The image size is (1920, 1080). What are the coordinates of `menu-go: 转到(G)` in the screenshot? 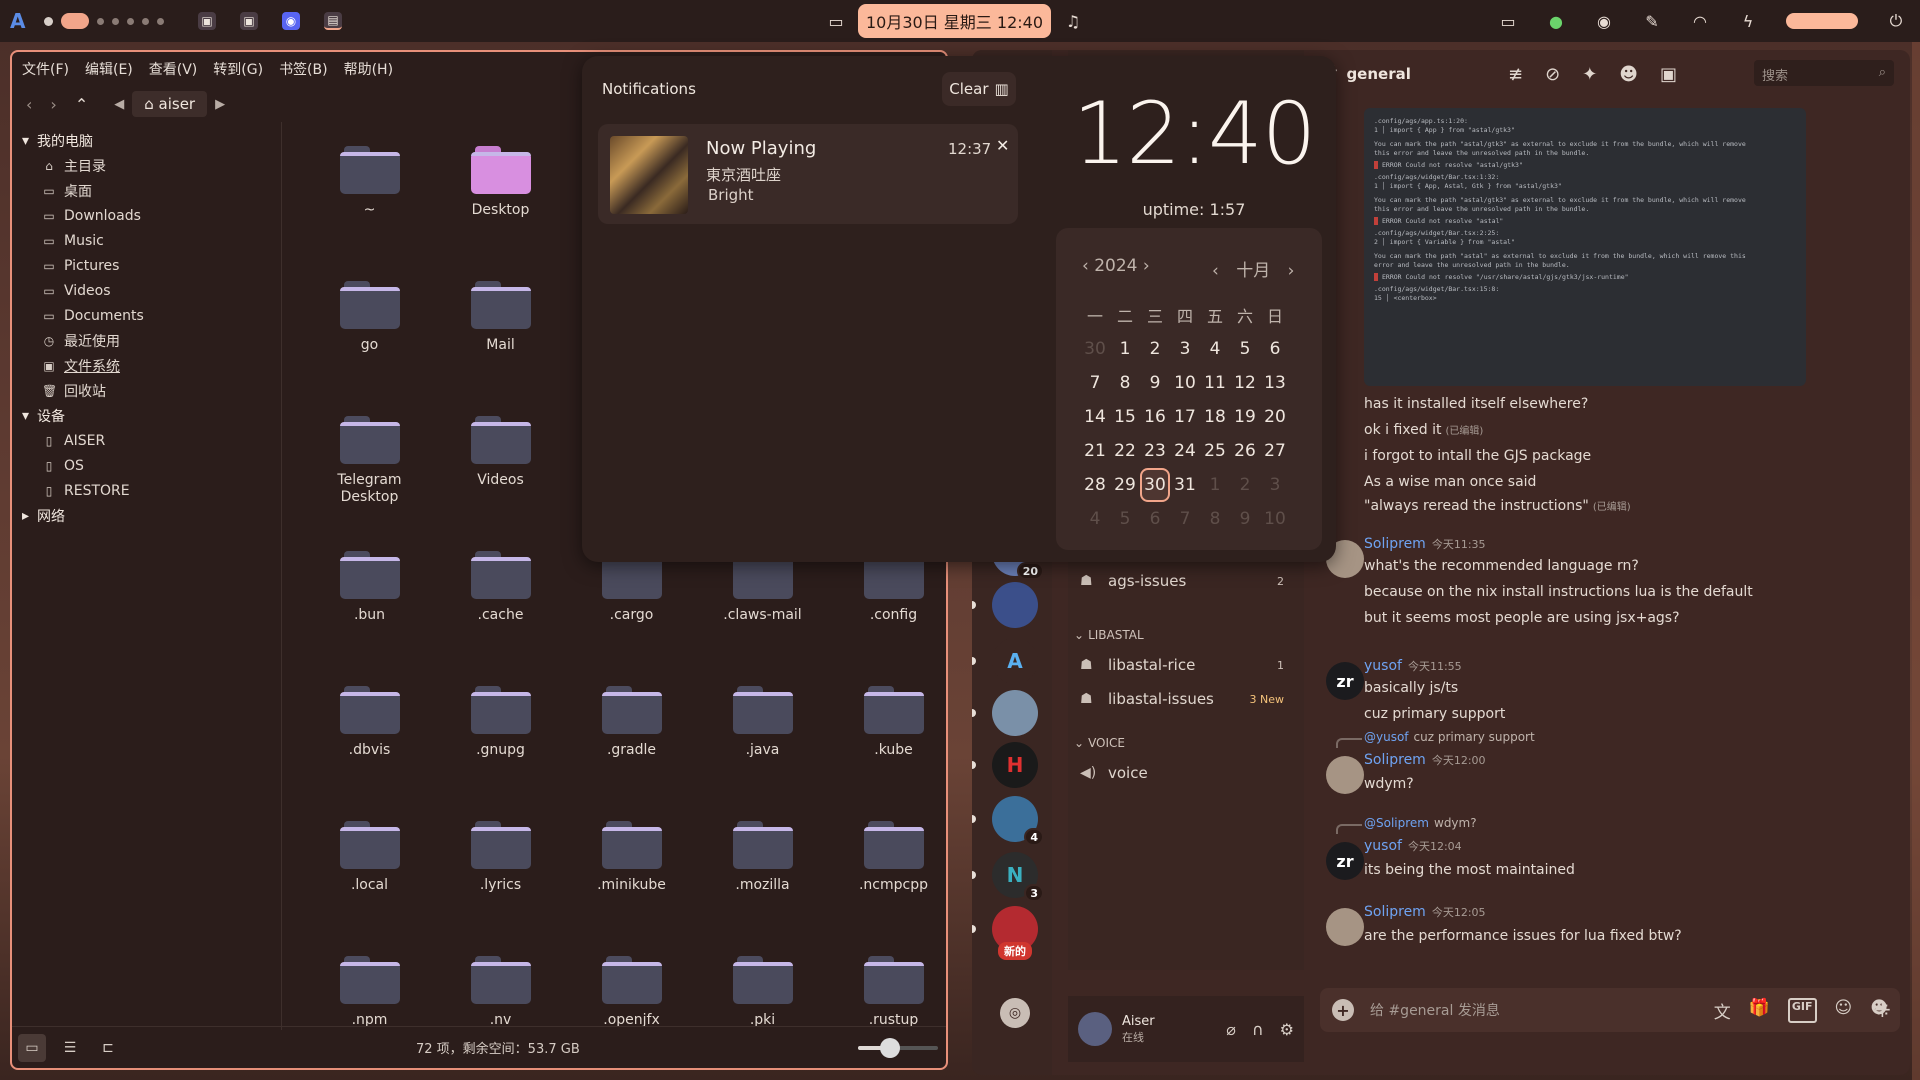 It's located at (238, 69).